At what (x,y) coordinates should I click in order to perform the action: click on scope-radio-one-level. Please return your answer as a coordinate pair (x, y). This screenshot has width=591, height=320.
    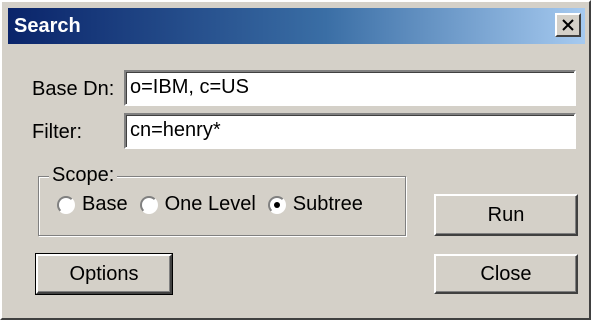
    Looking at the image, I should click on (148, 204).